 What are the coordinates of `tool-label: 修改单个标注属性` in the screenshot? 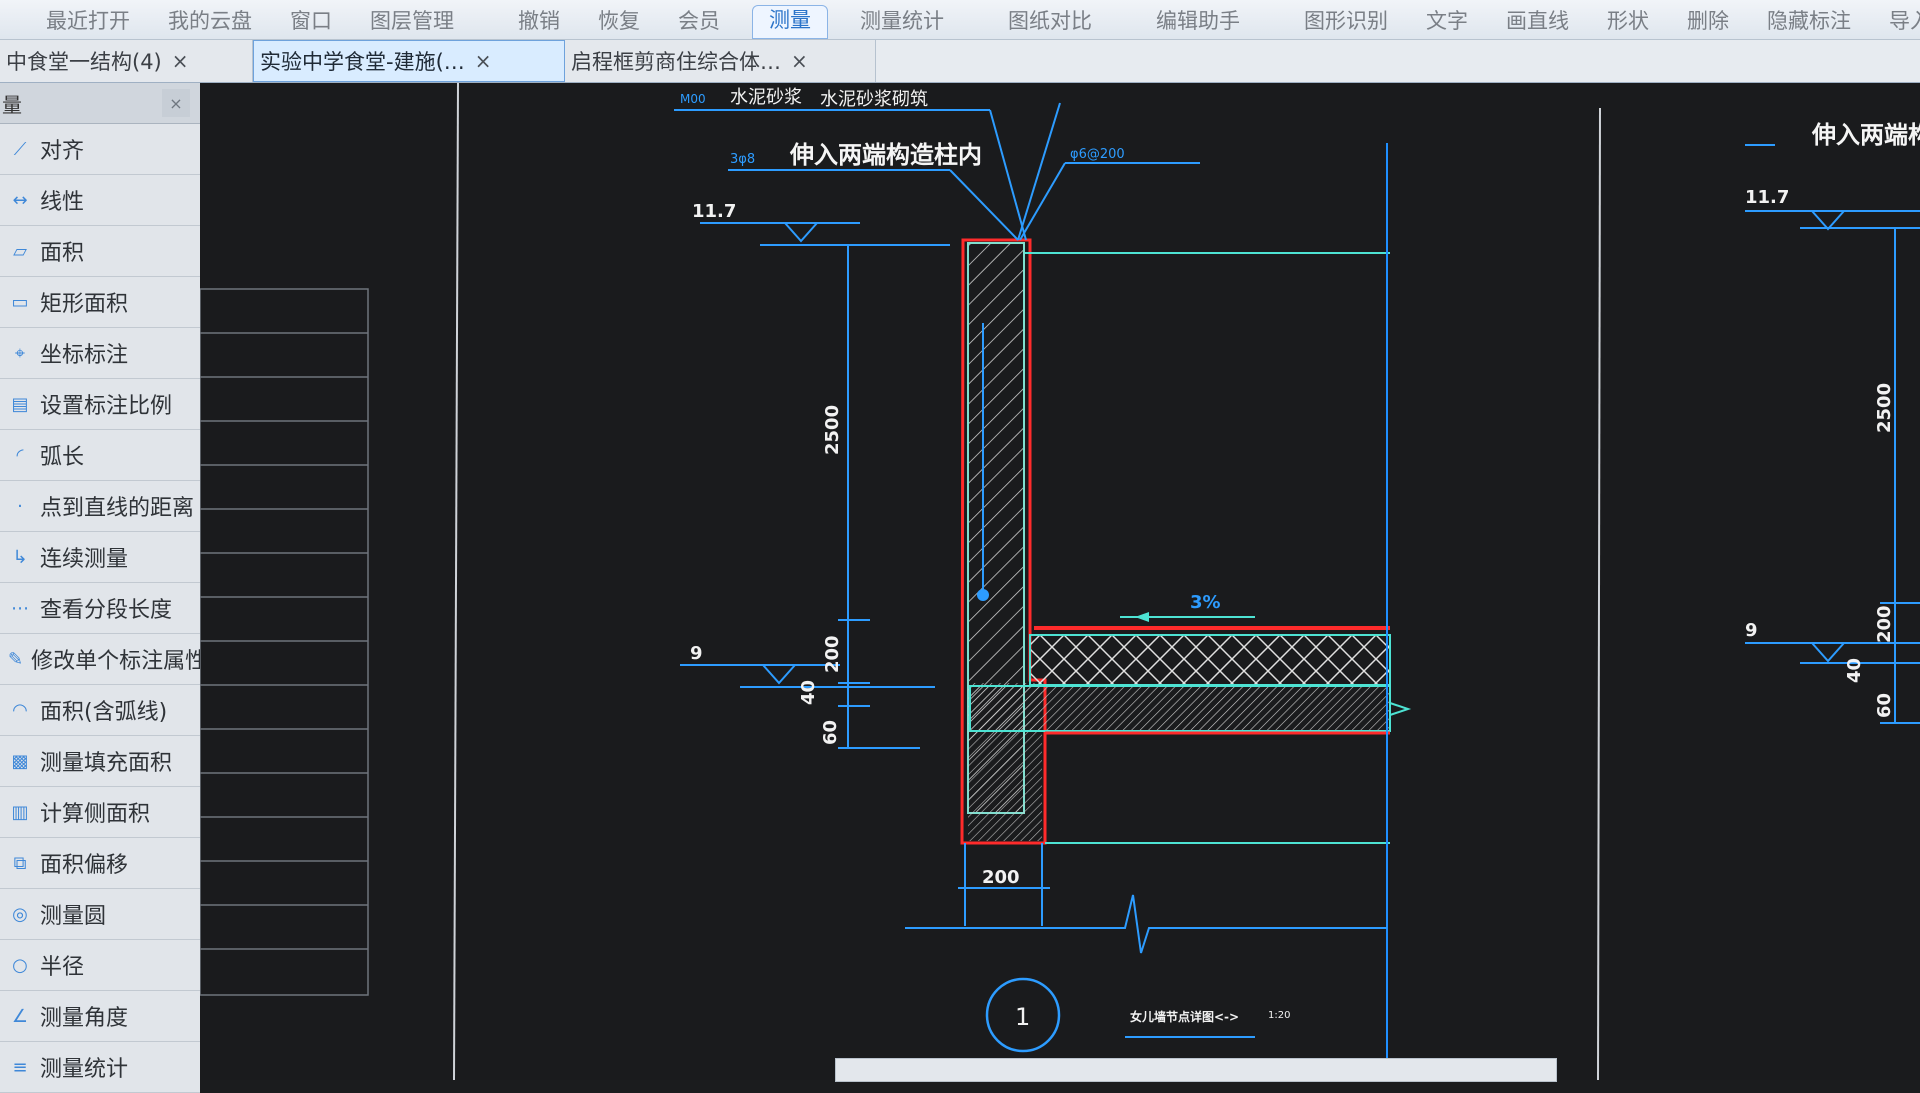 It's located at (119, 661).